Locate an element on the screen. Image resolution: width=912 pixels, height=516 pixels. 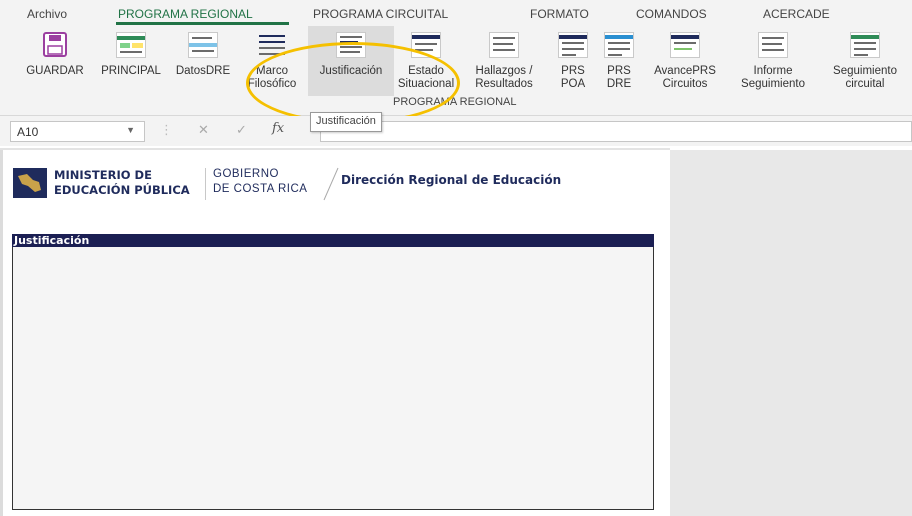
datosdre-button: DatosDRE is located at coordinates (203, 61).